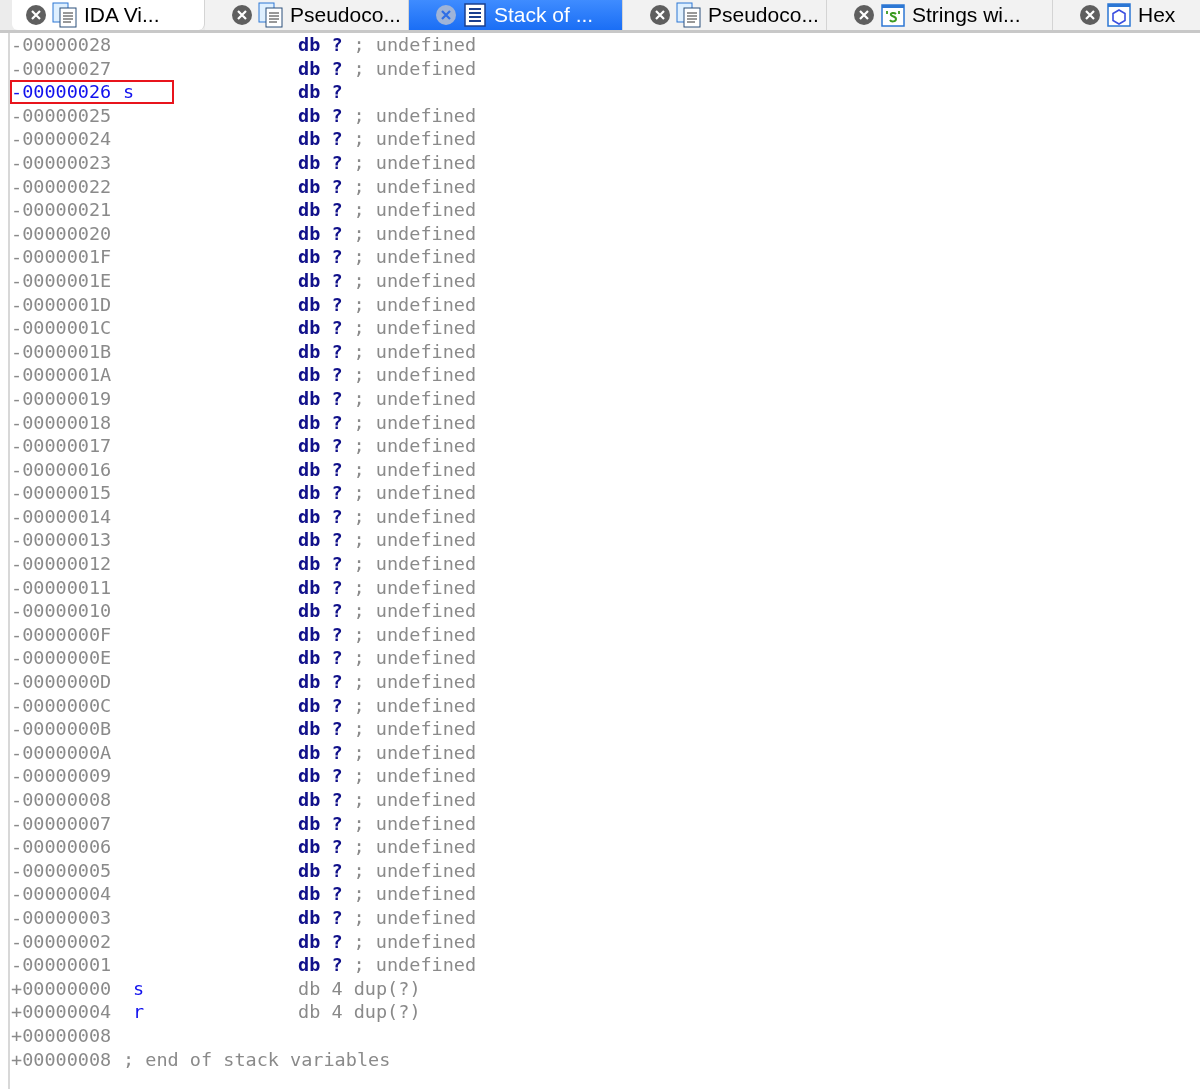  What do you see at coordinates (605, 894) in the screenshot?
I see `listing-row: -00000004 db ? ; undefined` at bounding box center [605, 894].